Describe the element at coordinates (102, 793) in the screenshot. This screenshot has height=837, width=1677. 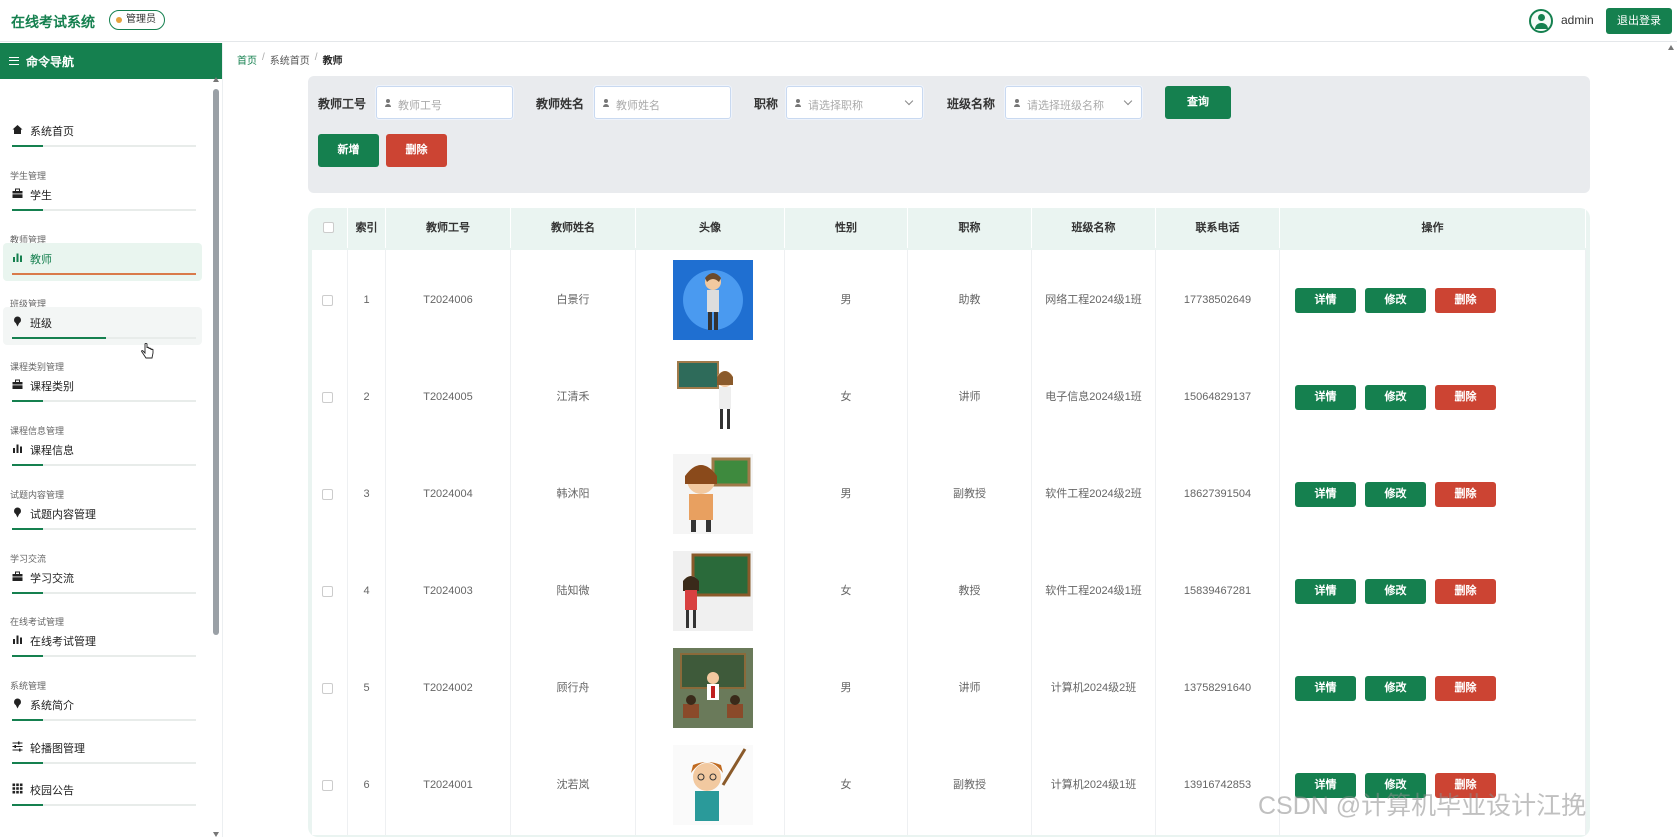
I see `sidebar-item-12: 校园公告` at that location.